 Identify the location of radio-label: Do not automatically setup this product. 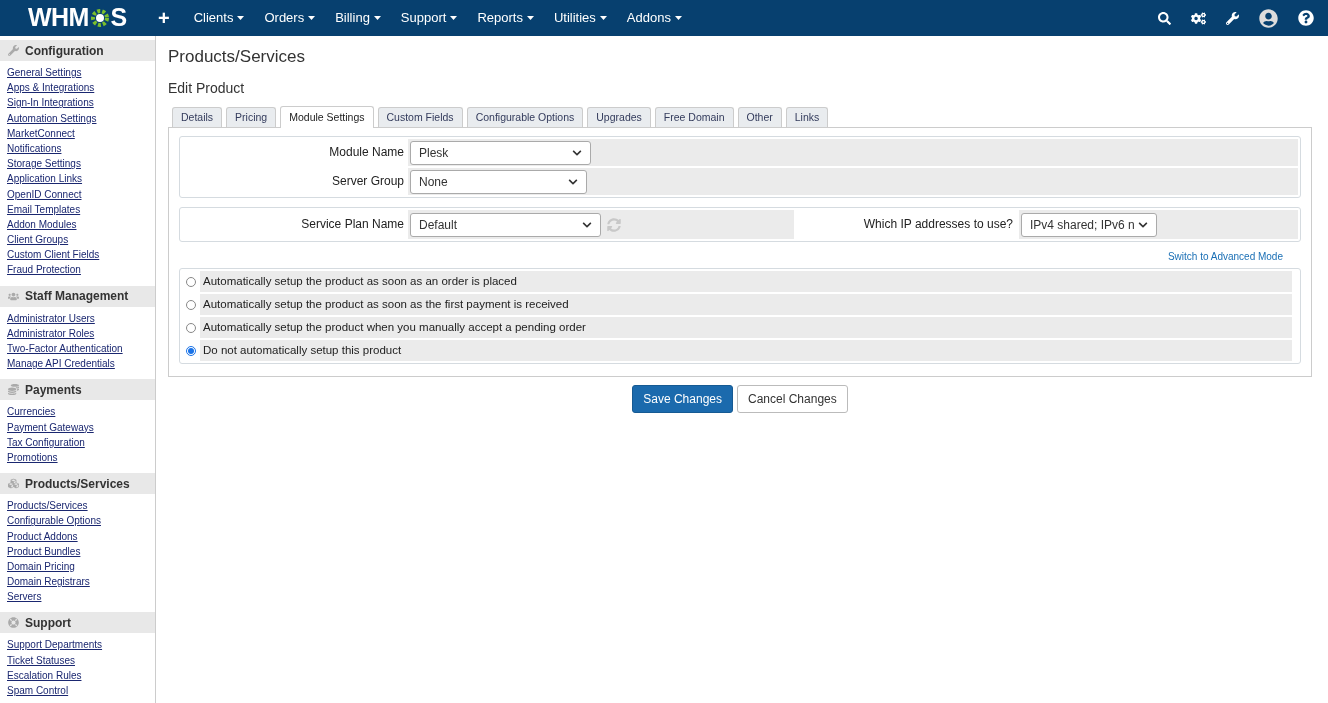
(302, 350).